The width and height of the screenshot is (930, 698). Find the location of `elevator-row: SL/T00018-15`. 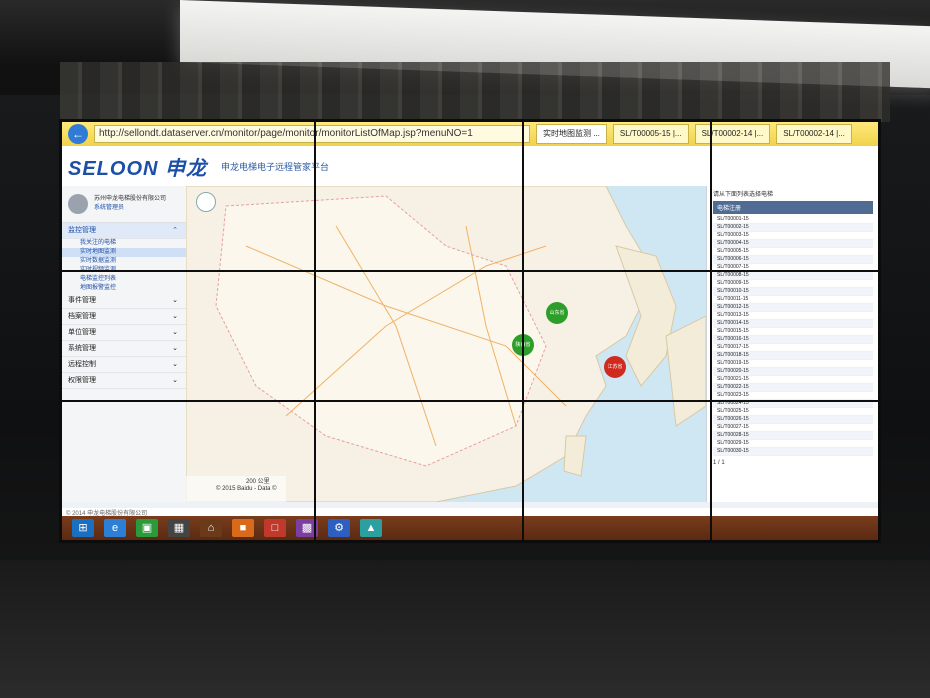

elevator-row: SL/T00018-15 is located at coordinates (793, 356).